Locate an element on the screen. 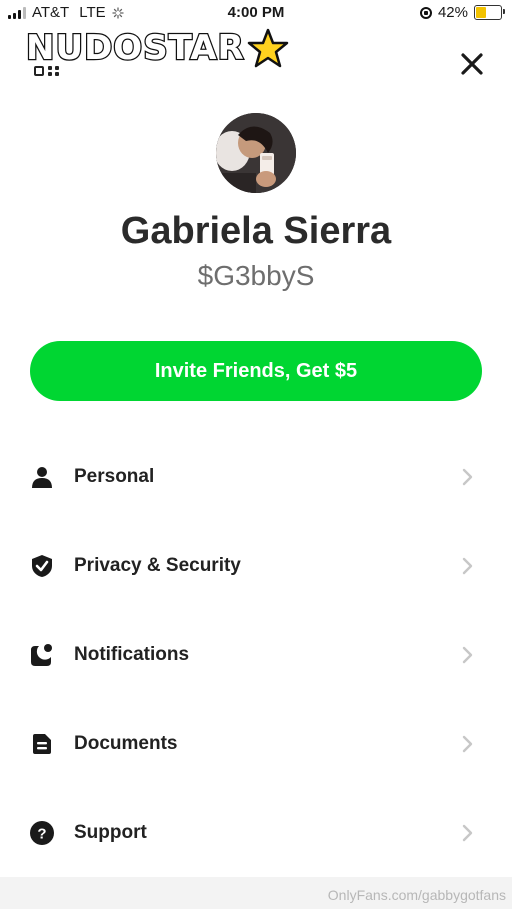  avatar is located at coordinates (256, 153).